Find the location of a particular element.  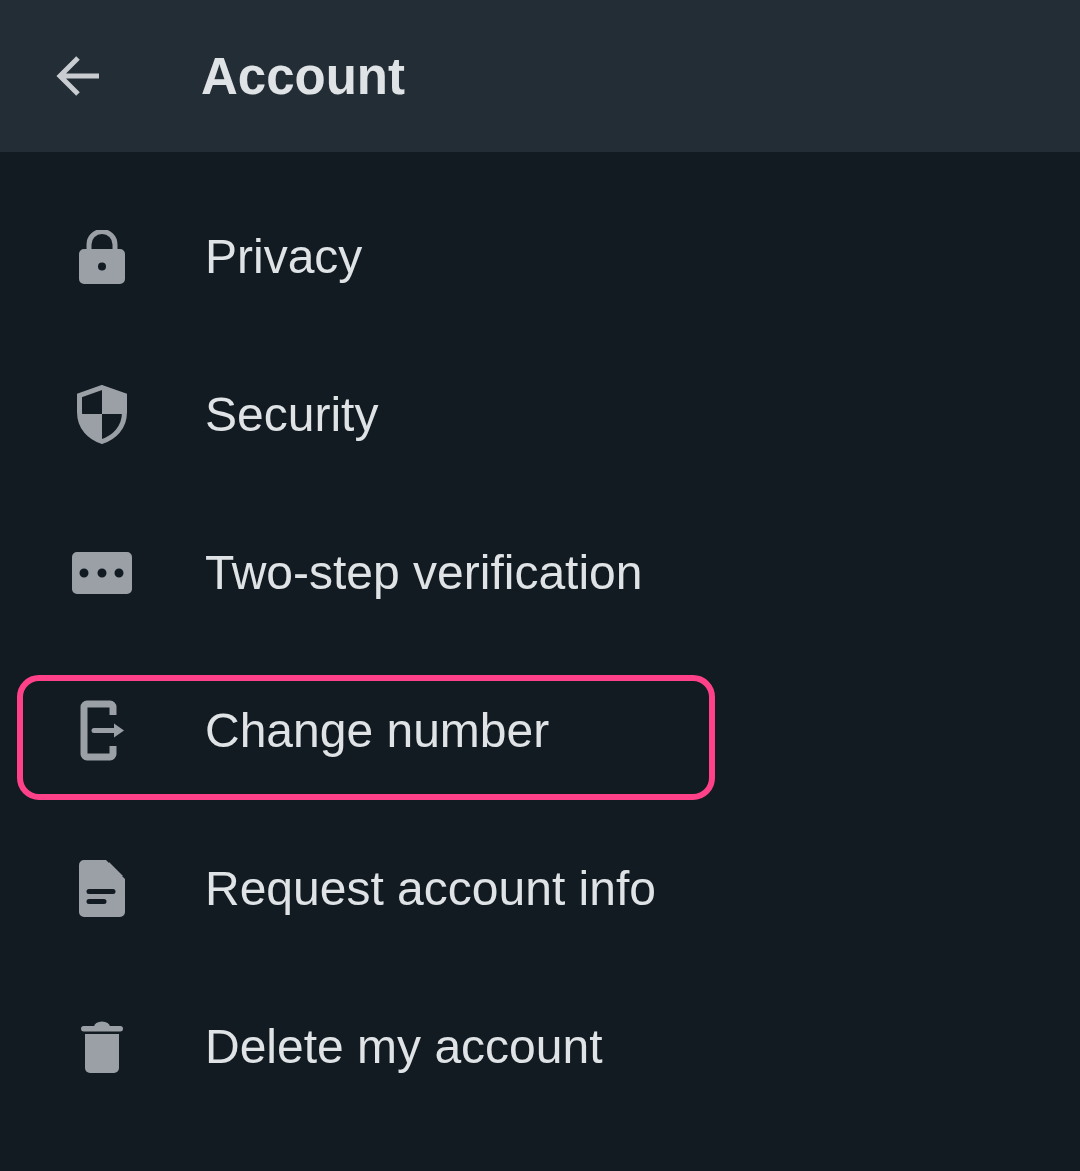

password-dots-icon is located at coordinates (102, 572).